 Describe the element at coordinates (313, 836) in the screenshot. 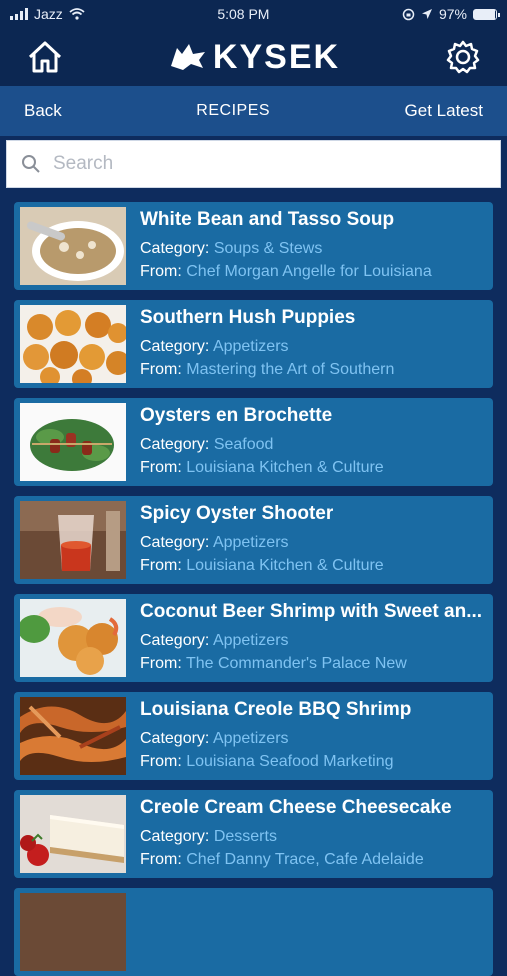

I see `recipe-category-line: Category: Desserts` at that location.